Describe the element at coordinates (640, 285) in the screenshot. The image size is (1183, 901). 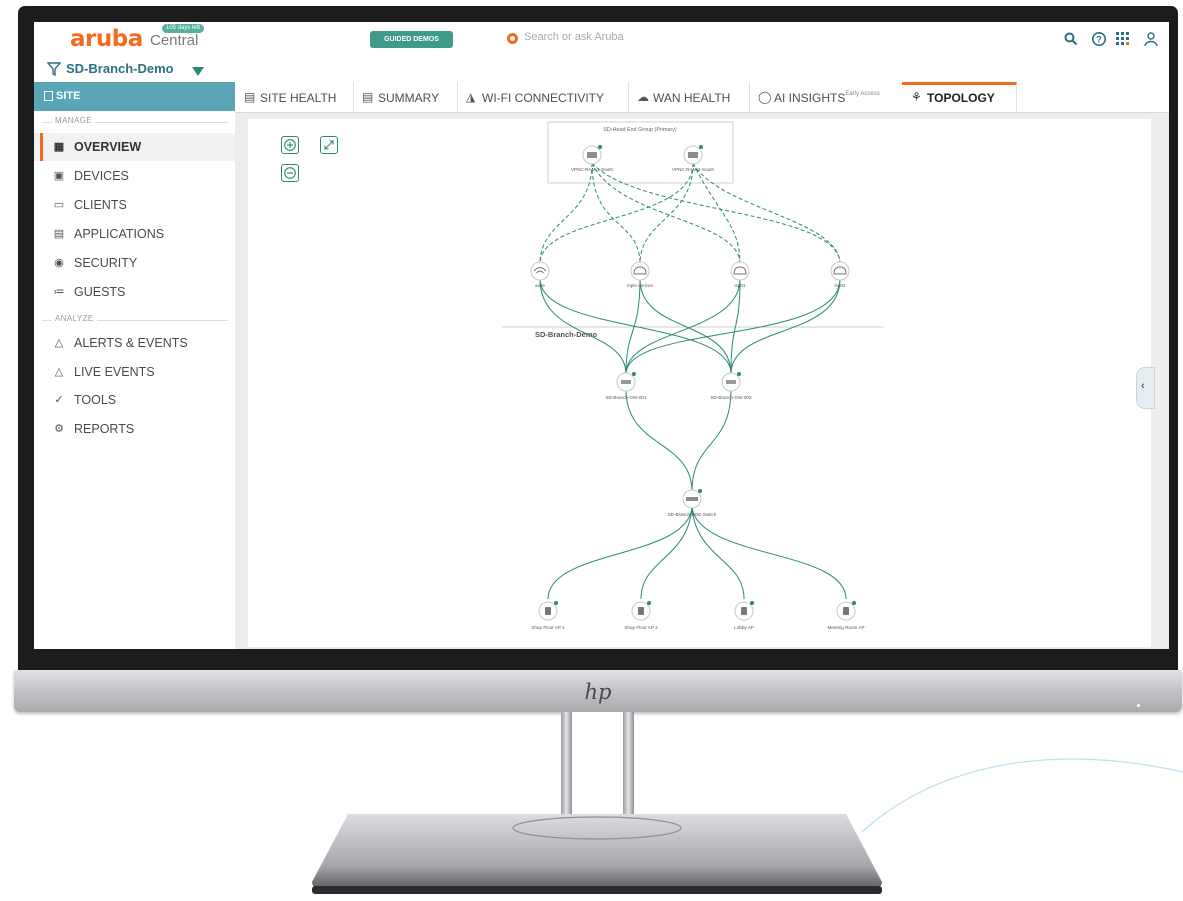
I see `node-label: mpls-verizon` at that location.